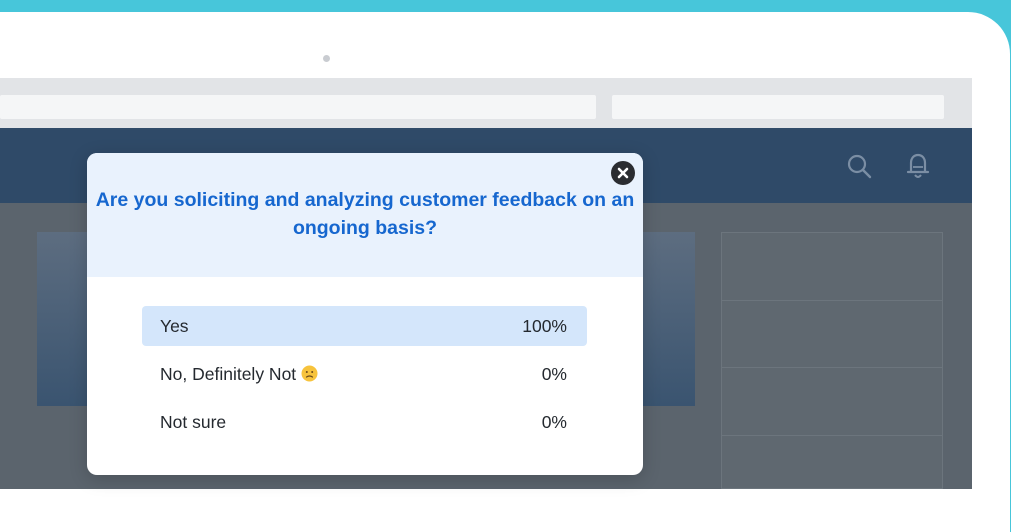 The width and height of the screenshot is (1011, 532). What do you see at coordinates (174, 326) in the screenshot?
I see `answer-label: Yes` at bounding box center [174, 326].